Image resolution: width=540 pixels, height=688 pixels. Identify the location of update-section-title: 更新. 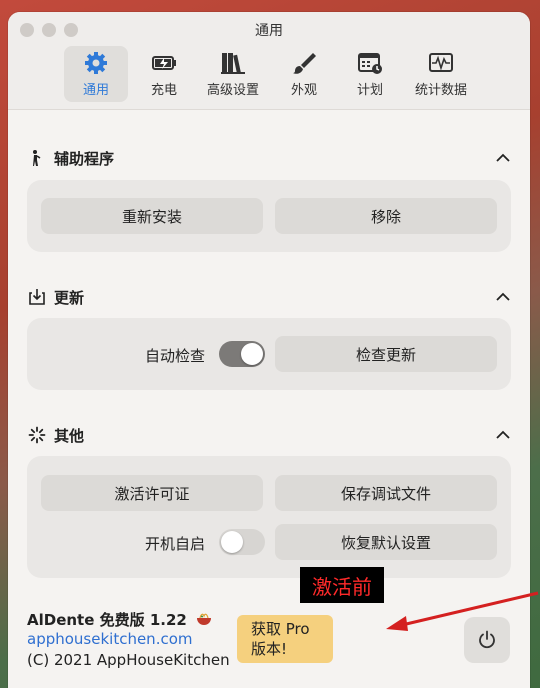
(69, 298).